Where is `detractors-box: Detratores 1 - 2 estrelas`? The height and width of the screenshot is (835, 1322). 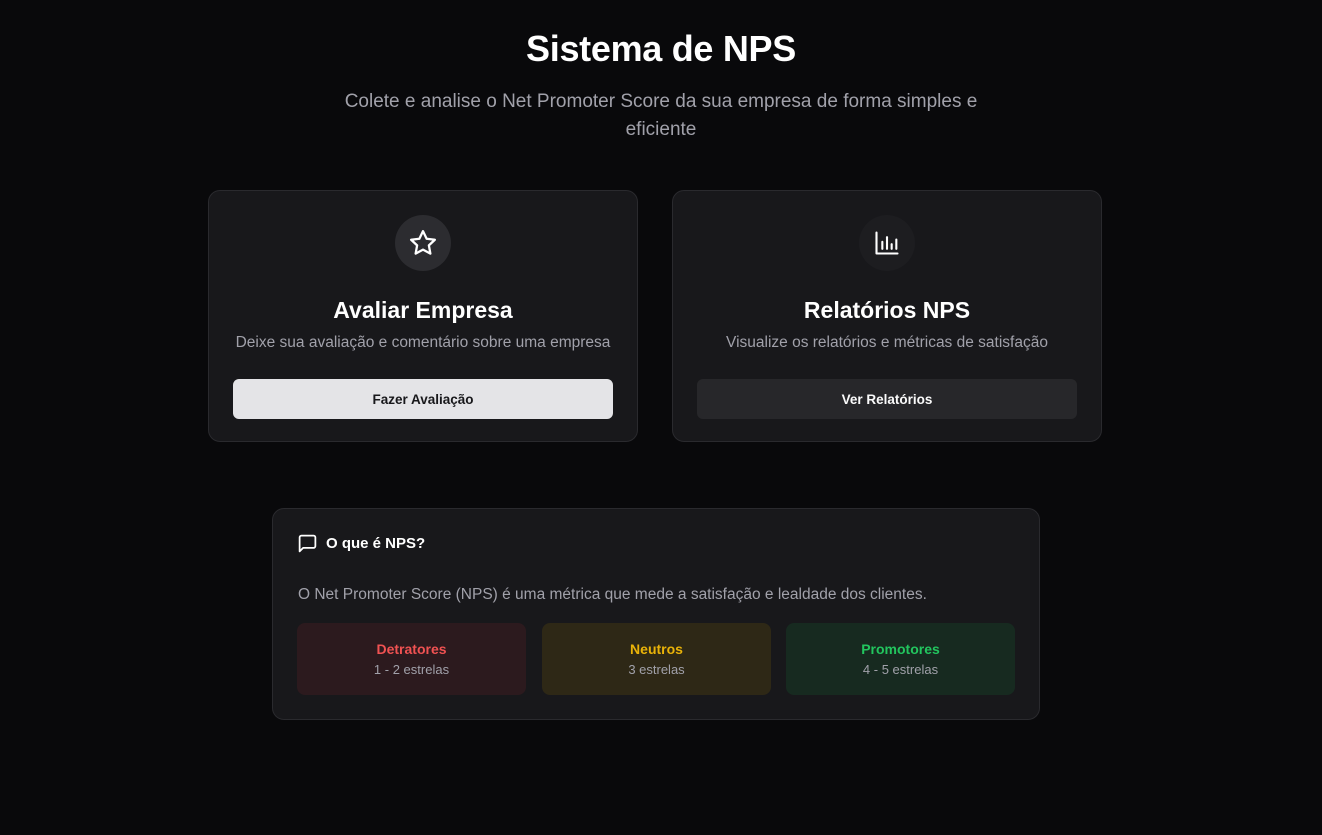 detractors-box: Detratores 1 - 2 estrelas is located at coordinates (411, 659).